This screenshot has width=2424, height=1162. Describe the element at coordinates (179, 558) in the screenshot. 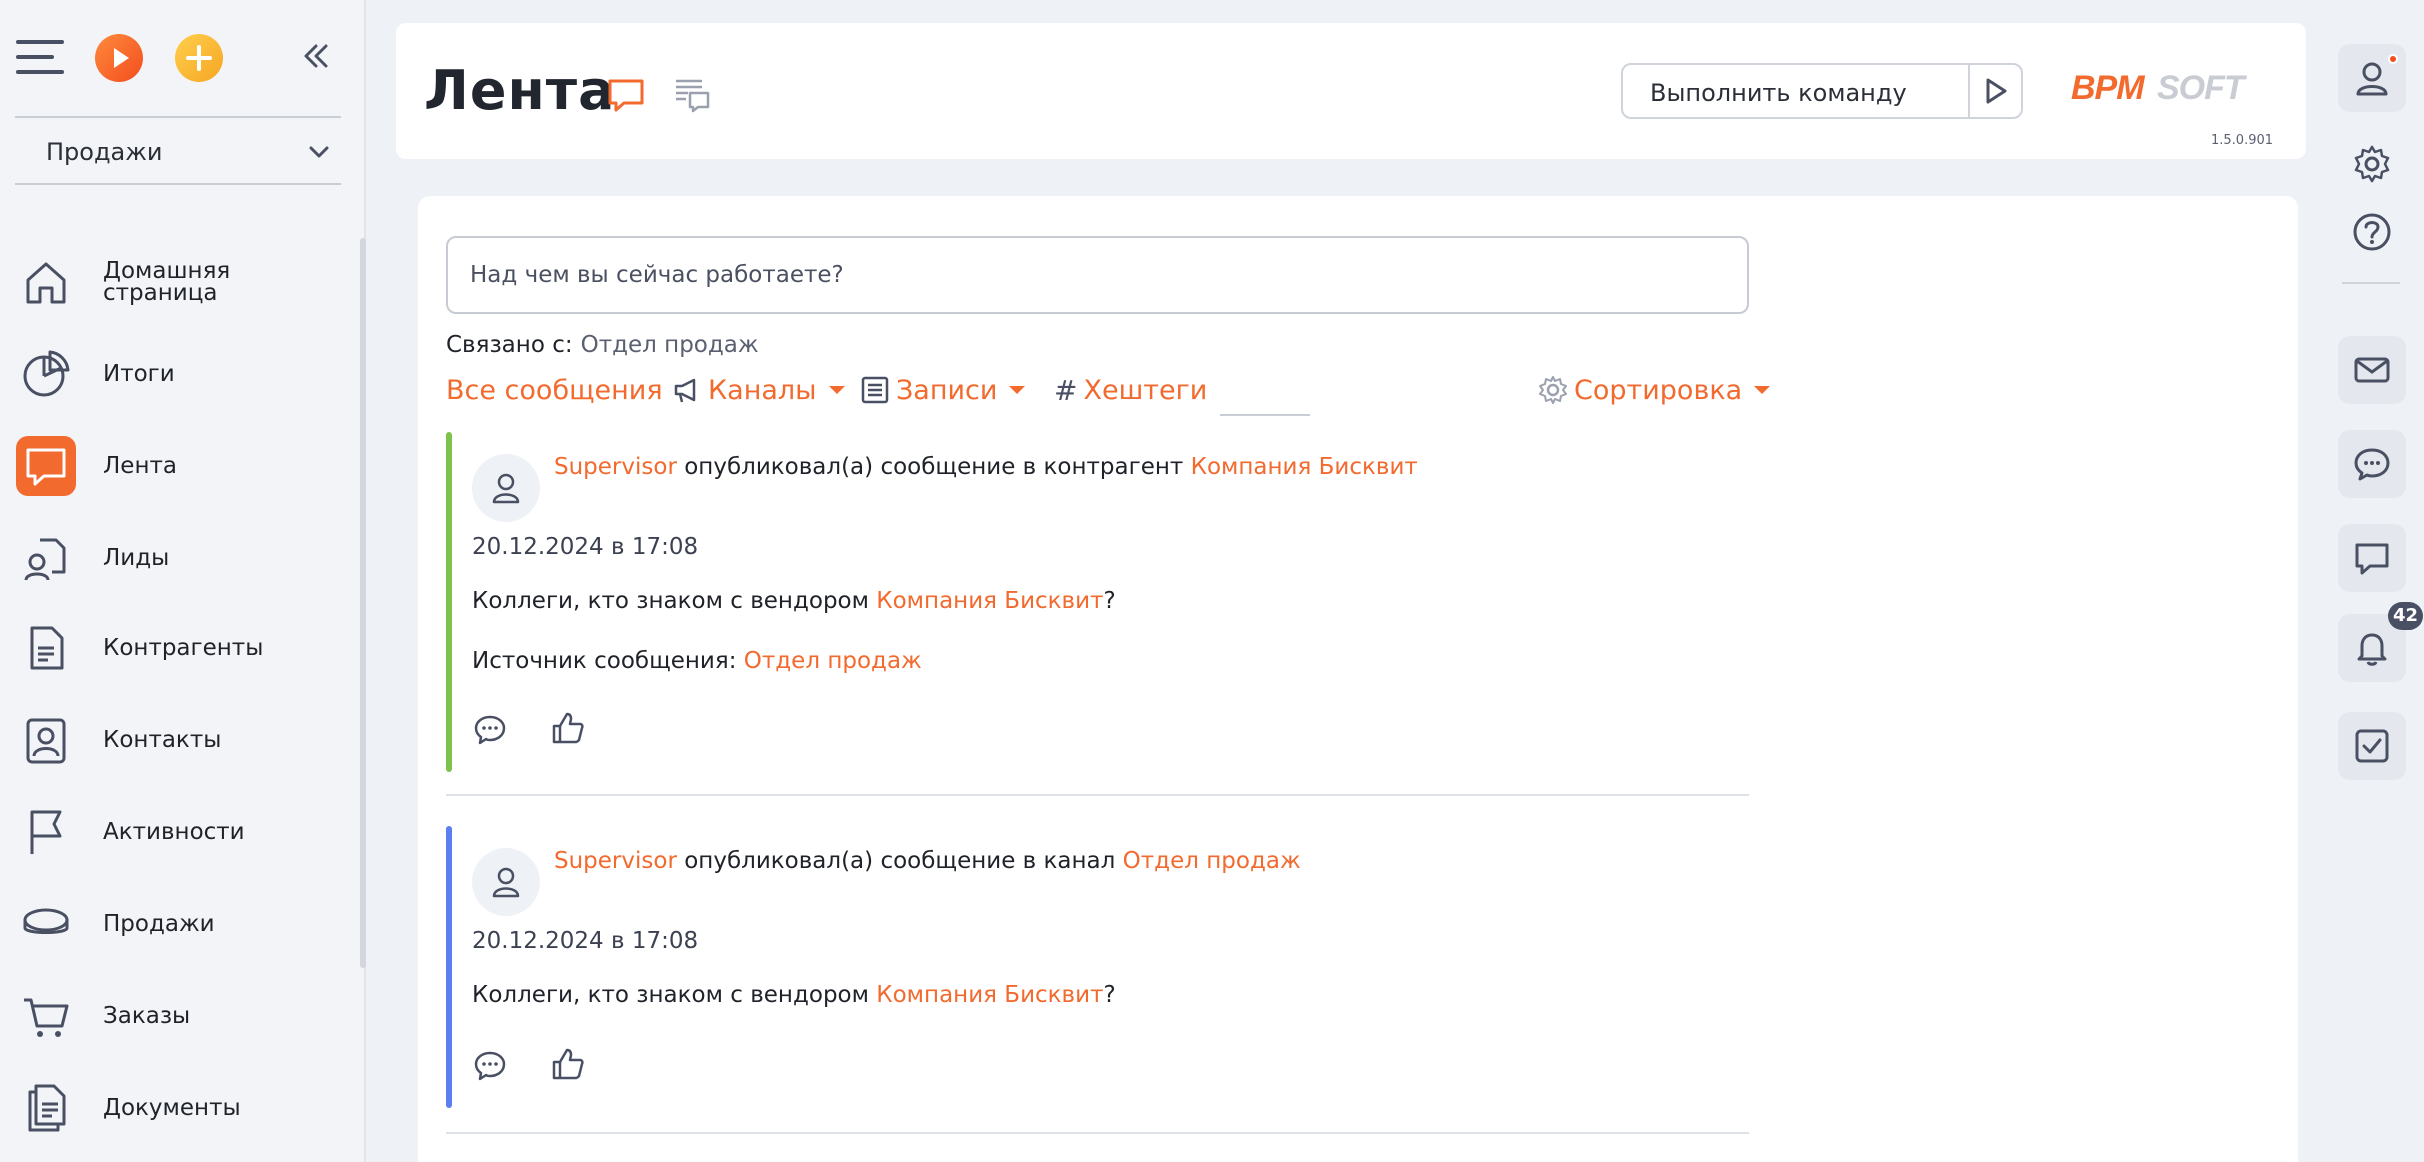

I see `sidebar-item-leads: Лиды` at that location.